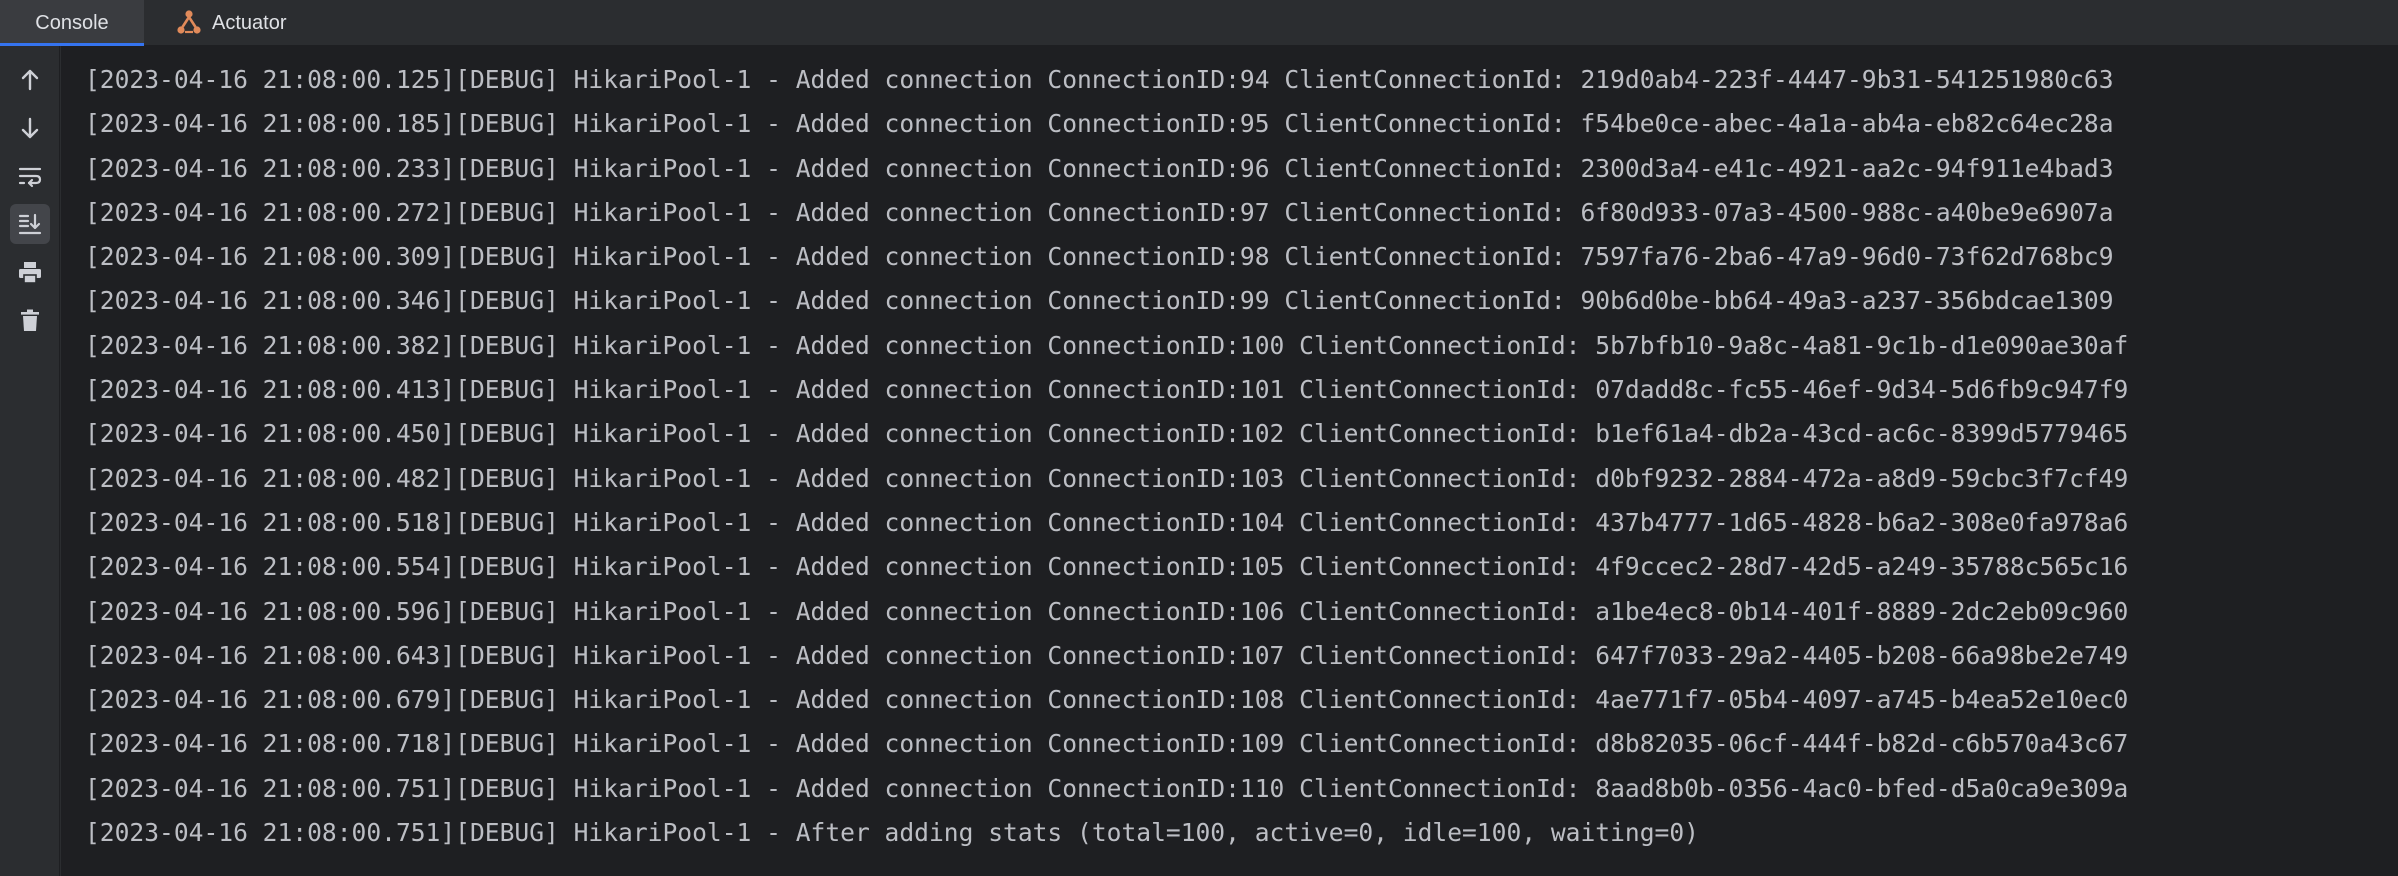 This screenshot has width=2398, height=876. I want to click on print-icon, so click(30, 273).